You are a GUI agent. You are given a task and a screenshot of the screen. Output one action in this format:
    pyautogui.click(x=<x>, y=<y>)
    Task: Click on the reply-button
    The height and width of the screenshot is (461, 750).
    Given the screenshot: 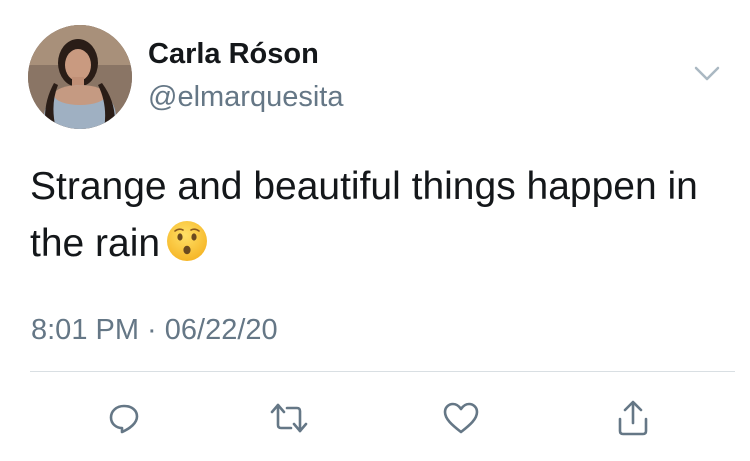 What is the action you would take?
    pyautogui.click(x=124, y=418)
    